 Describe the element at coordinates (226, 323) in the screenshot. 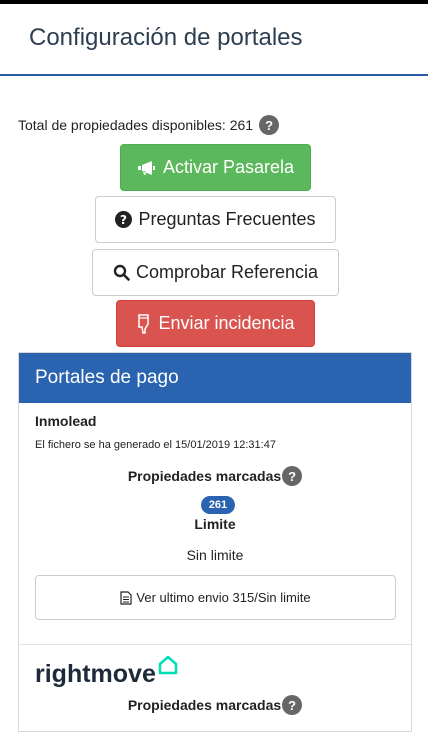

I see `send-incident-label: Enviar incidencia` at that location.